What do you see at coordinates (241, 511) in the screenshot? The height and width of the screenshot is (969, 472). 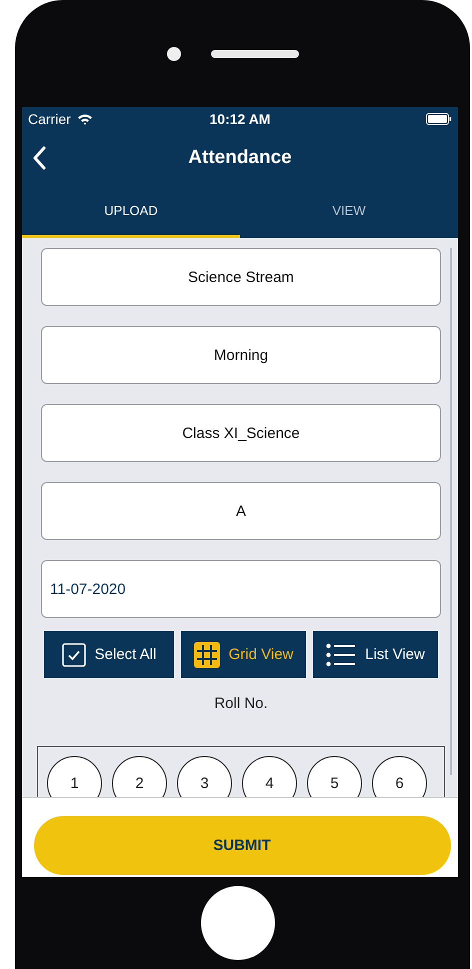 I see `dropdown-field: A` at bounding box center [241, 511].